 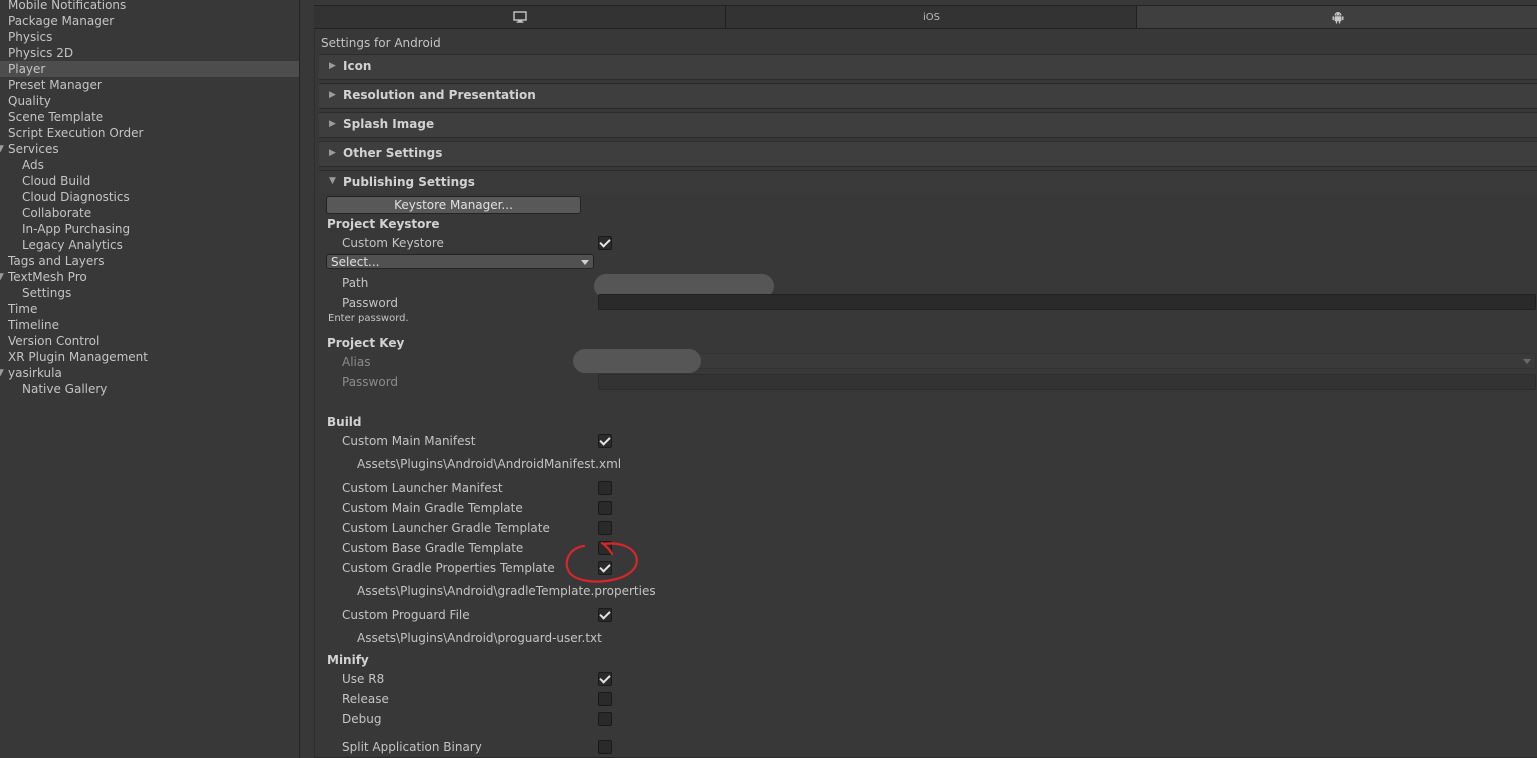 I want to click on sidebar-item-cloud-diagnostics: Cloud Diagnostics, so click(x=149, y=197).